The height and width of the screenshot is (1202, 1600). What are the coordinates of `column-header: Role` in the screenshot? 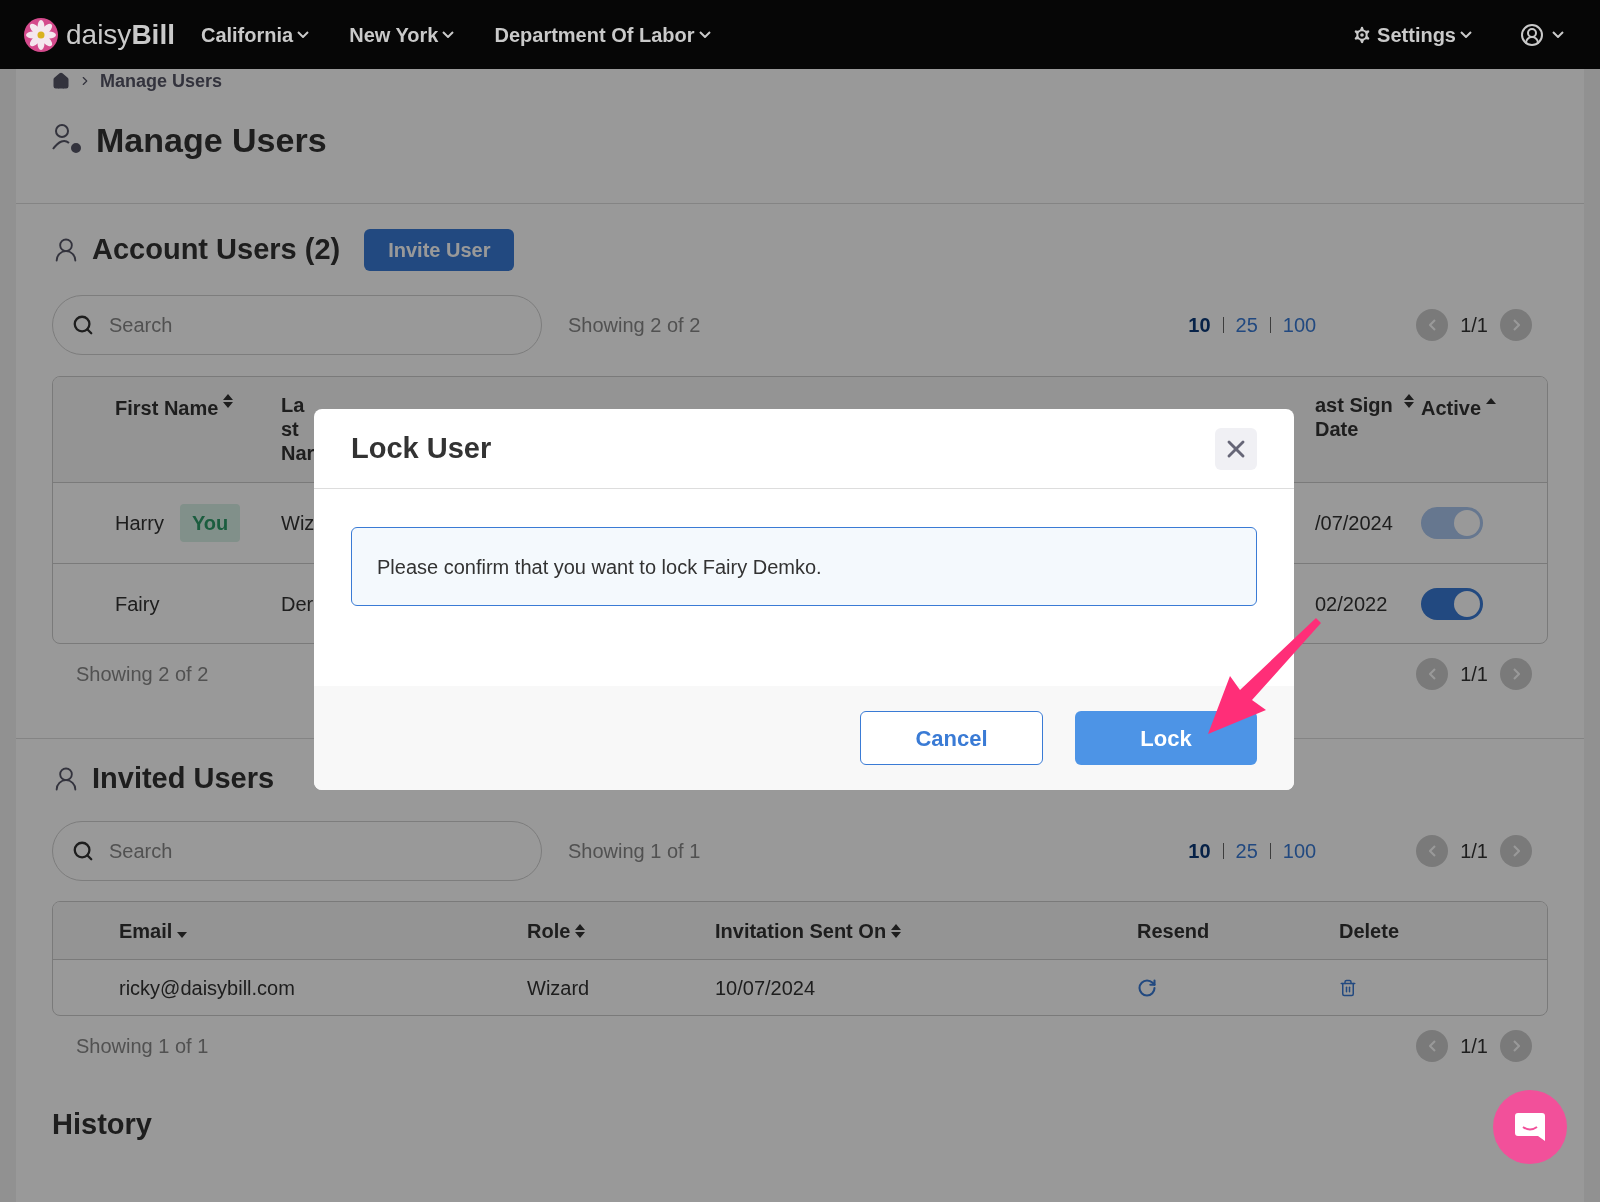 It's located at (549, 930).